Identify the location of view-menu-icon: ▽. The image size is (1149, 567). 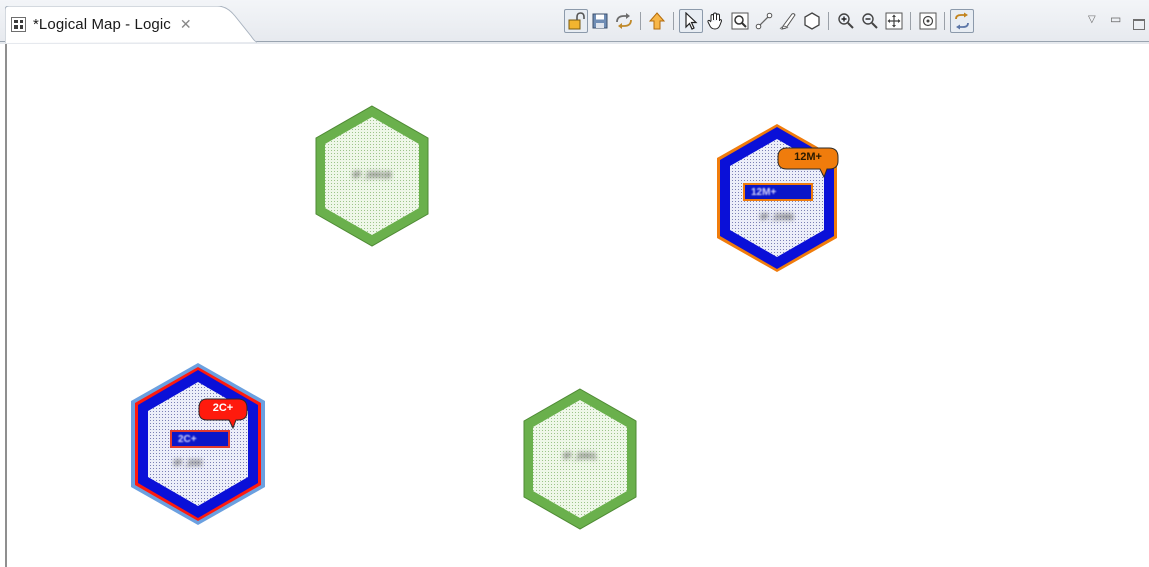
(1092, 19).